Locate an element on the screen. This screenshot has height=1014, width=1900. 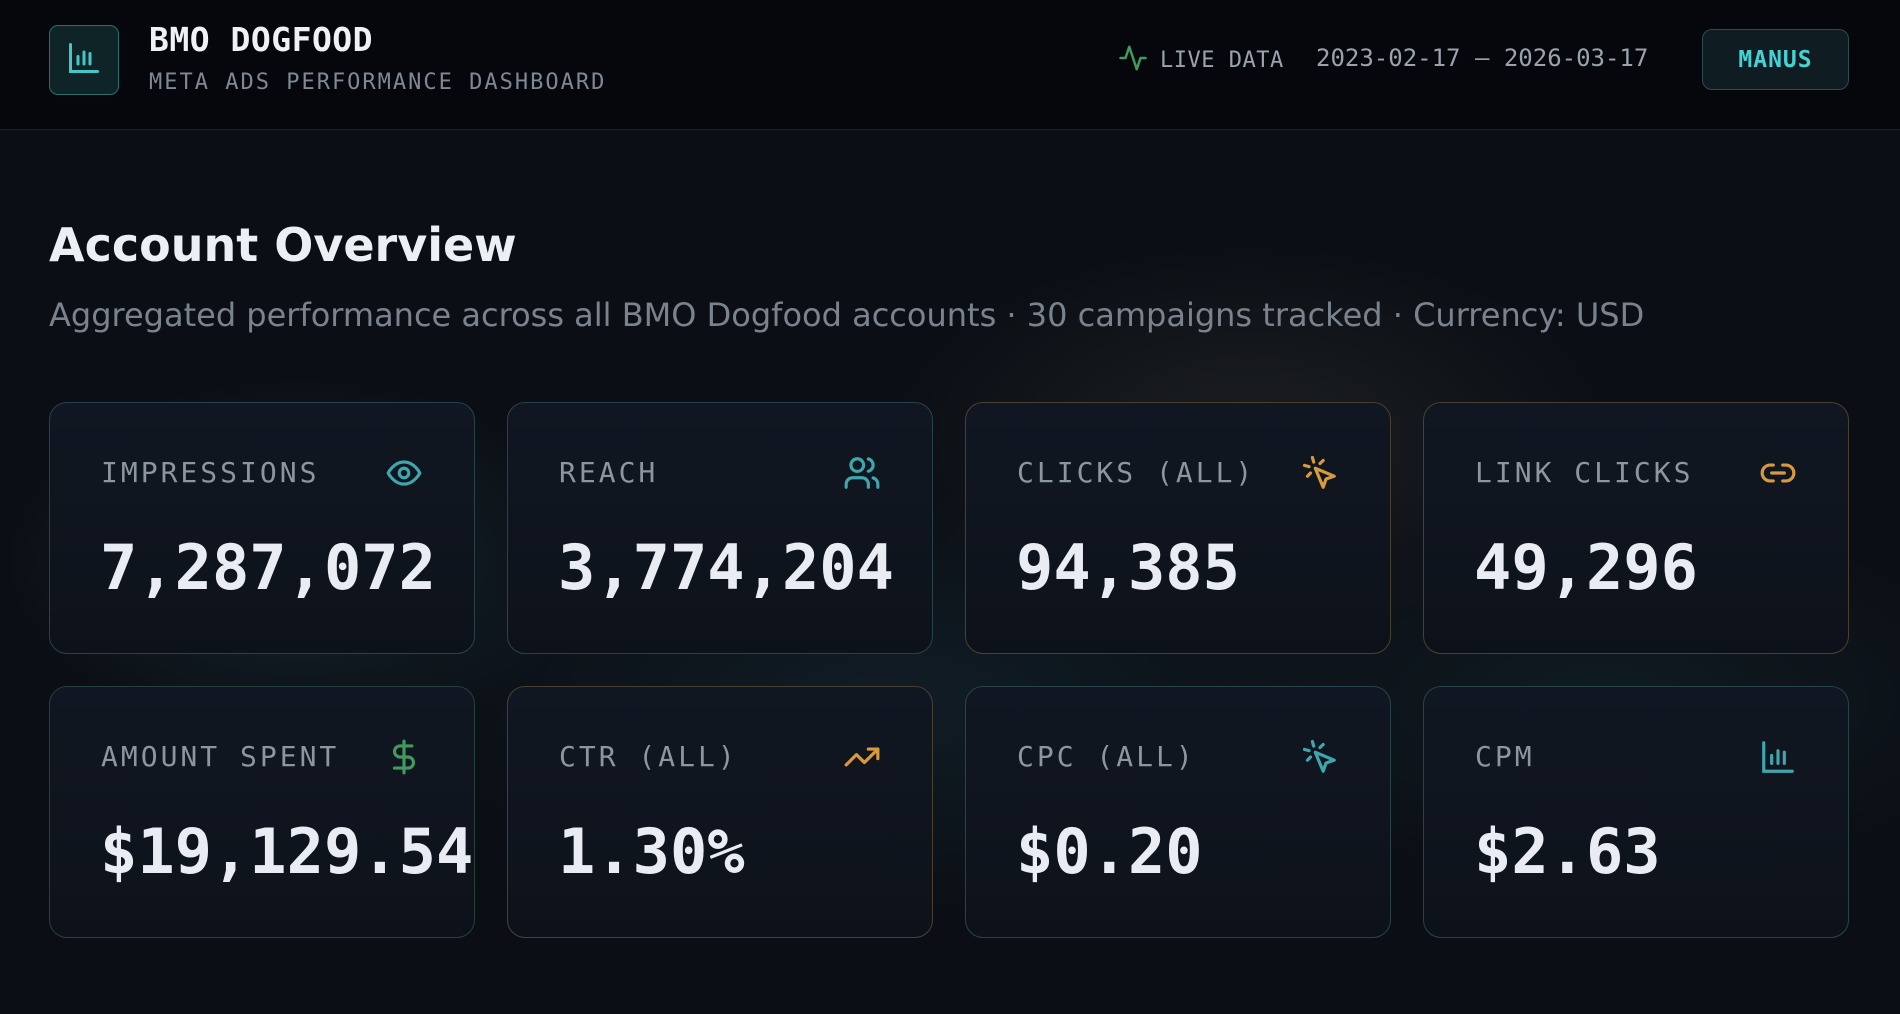
metric-card-impressions: IMPRESSIONS 7,287,072 is located at coordinates (262, 528).